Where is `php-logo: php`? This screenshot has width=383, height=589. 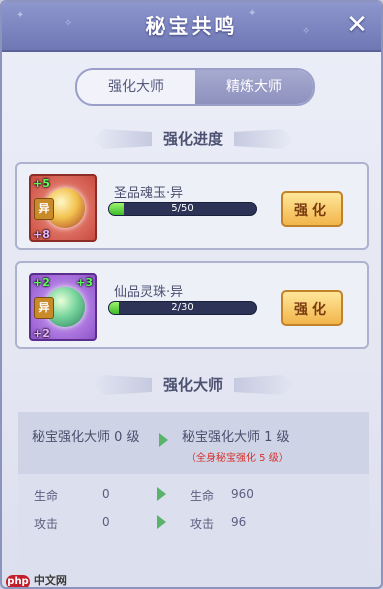 php-logo: php is located at coordinates (18, 581).